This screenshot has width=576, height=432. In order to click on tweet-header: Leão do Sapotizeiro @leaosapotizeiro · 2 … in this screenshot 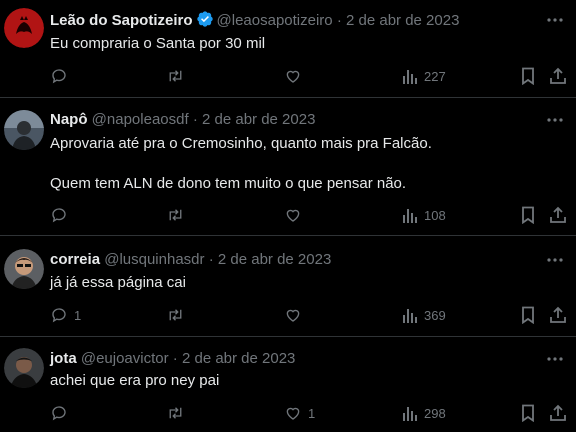, I will do `click(293, 22)`.